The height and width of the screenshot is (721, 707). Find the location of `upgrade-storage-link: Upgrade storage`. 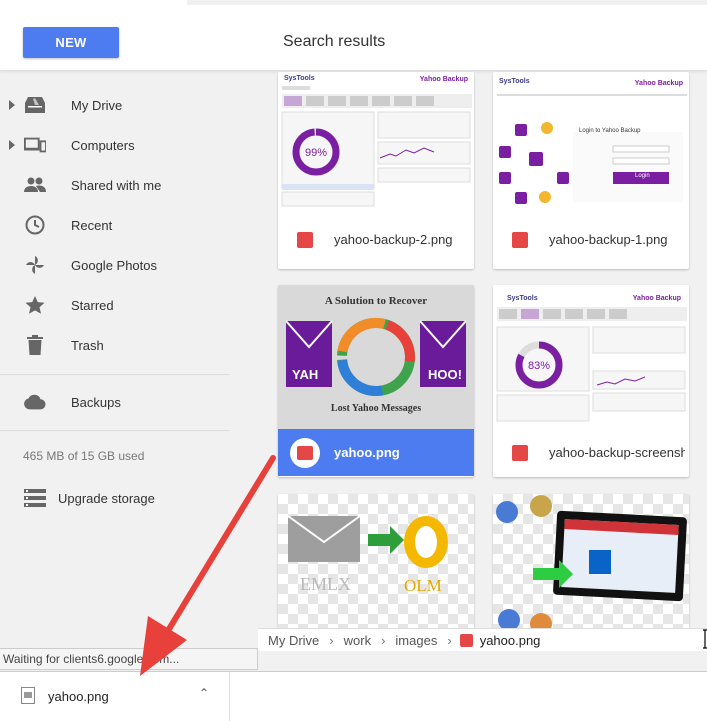

upgrade-storage-link: Upgrade storage is located at coordinates (115, 498).